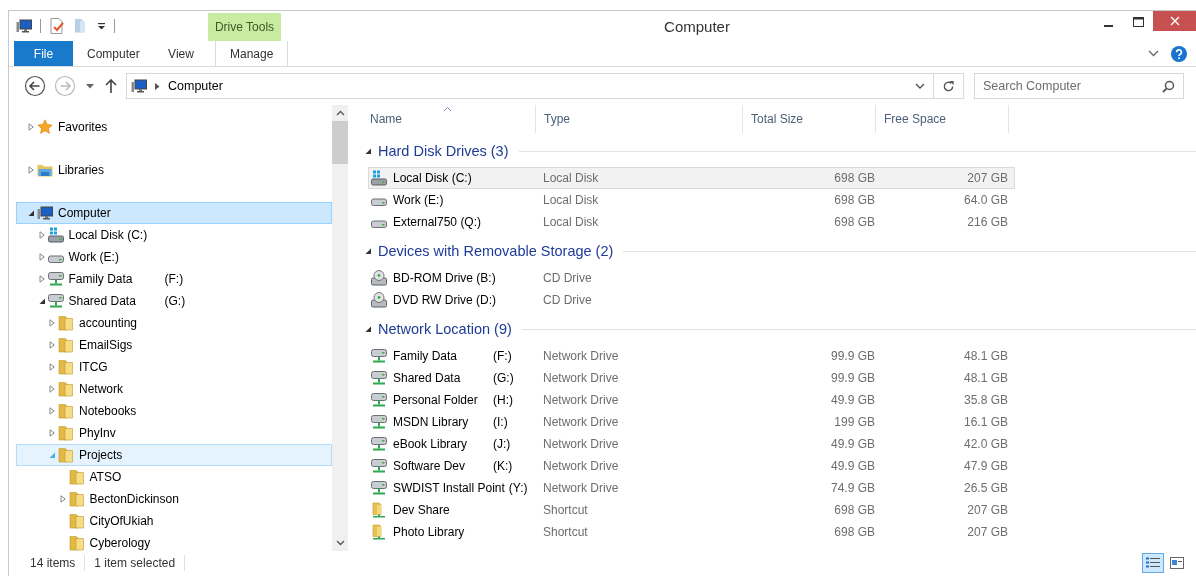 The image size is (1196, 576). Describe the element at coordinates (986, 466) in the screenshot. I see `free-space-cell-text: 47.9 GB` at that location.